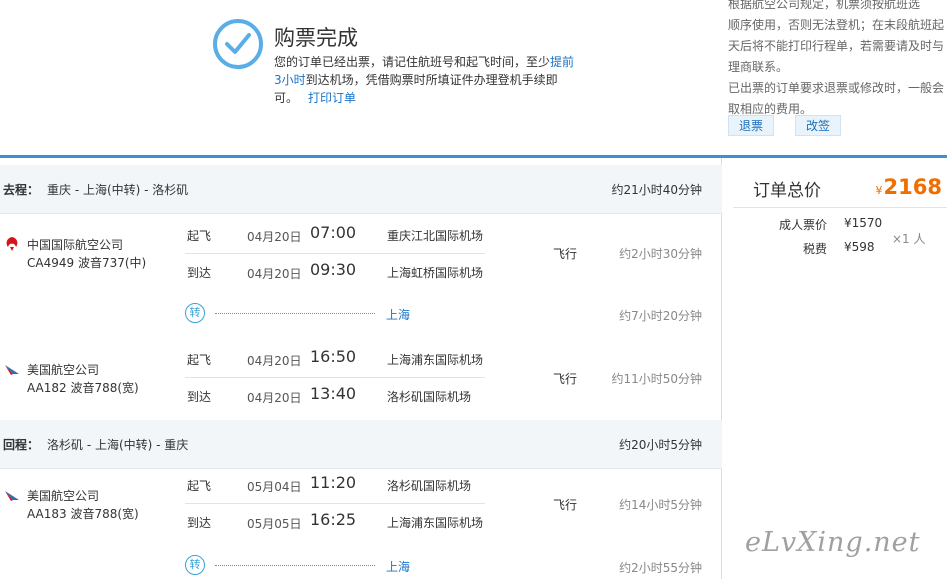 Image resolution: width=947 pixels, height=579 pixels. What do you see at coordinates (316, 38) in the screenshot?
I see `page-title: 购票完成` at bounding box center [316, 38].